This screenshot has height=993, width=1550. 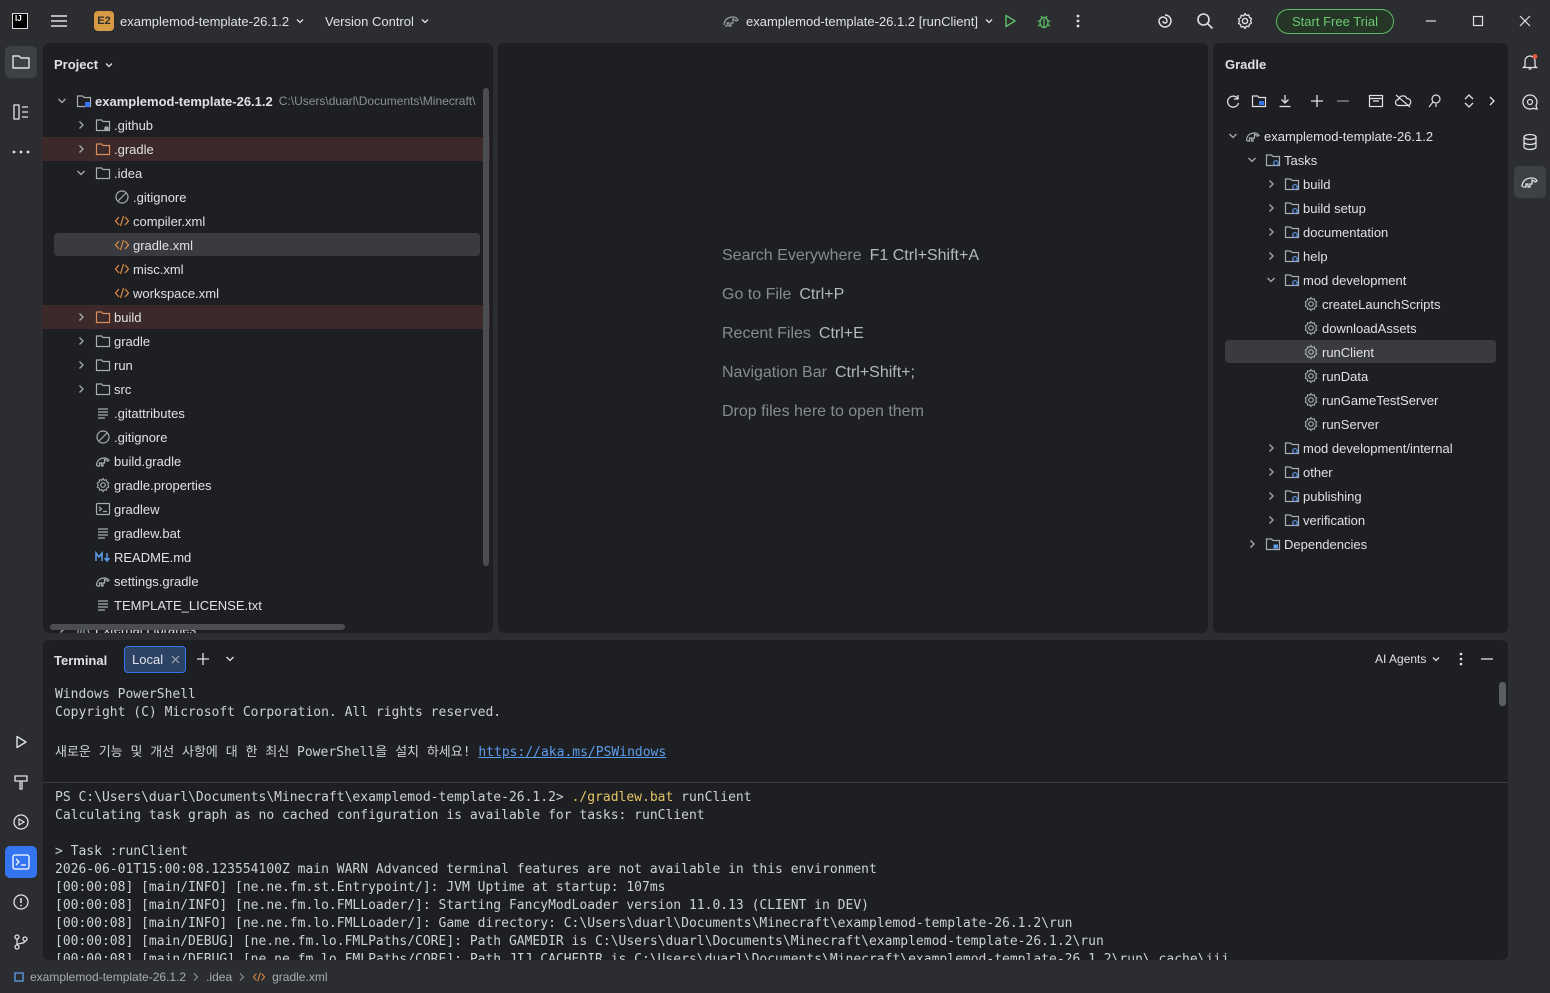 I want to click on tree-item-compiler-xml: compiler.xml, so click(x=159, y=221).